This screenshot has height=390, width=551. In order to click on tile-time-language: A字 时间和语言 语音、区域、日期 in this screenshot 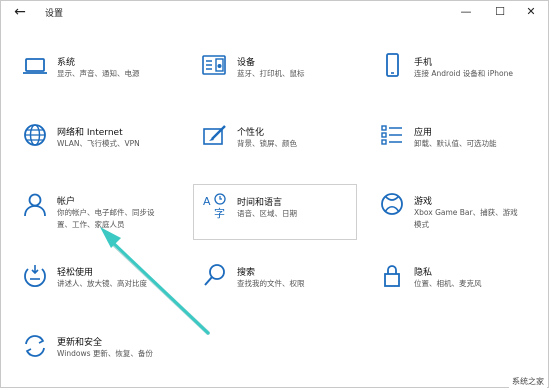, I will do `click(275, 212)`.